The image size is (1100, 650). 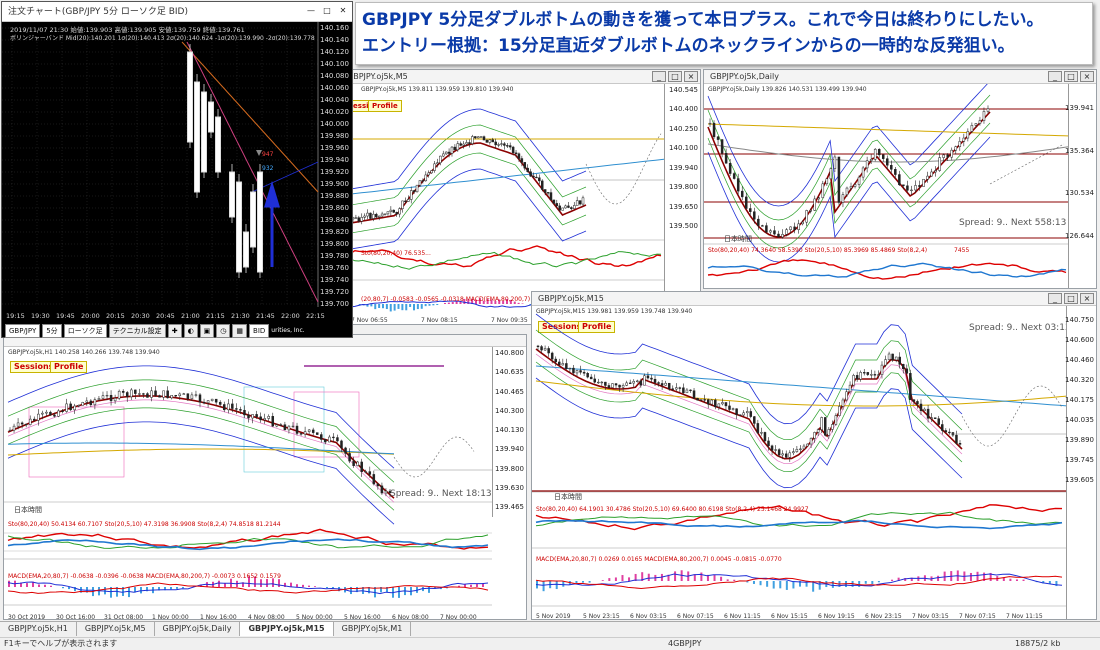 I want to click on time-tick-label: 7 Nov 00:00, so click(x=458, y=617).